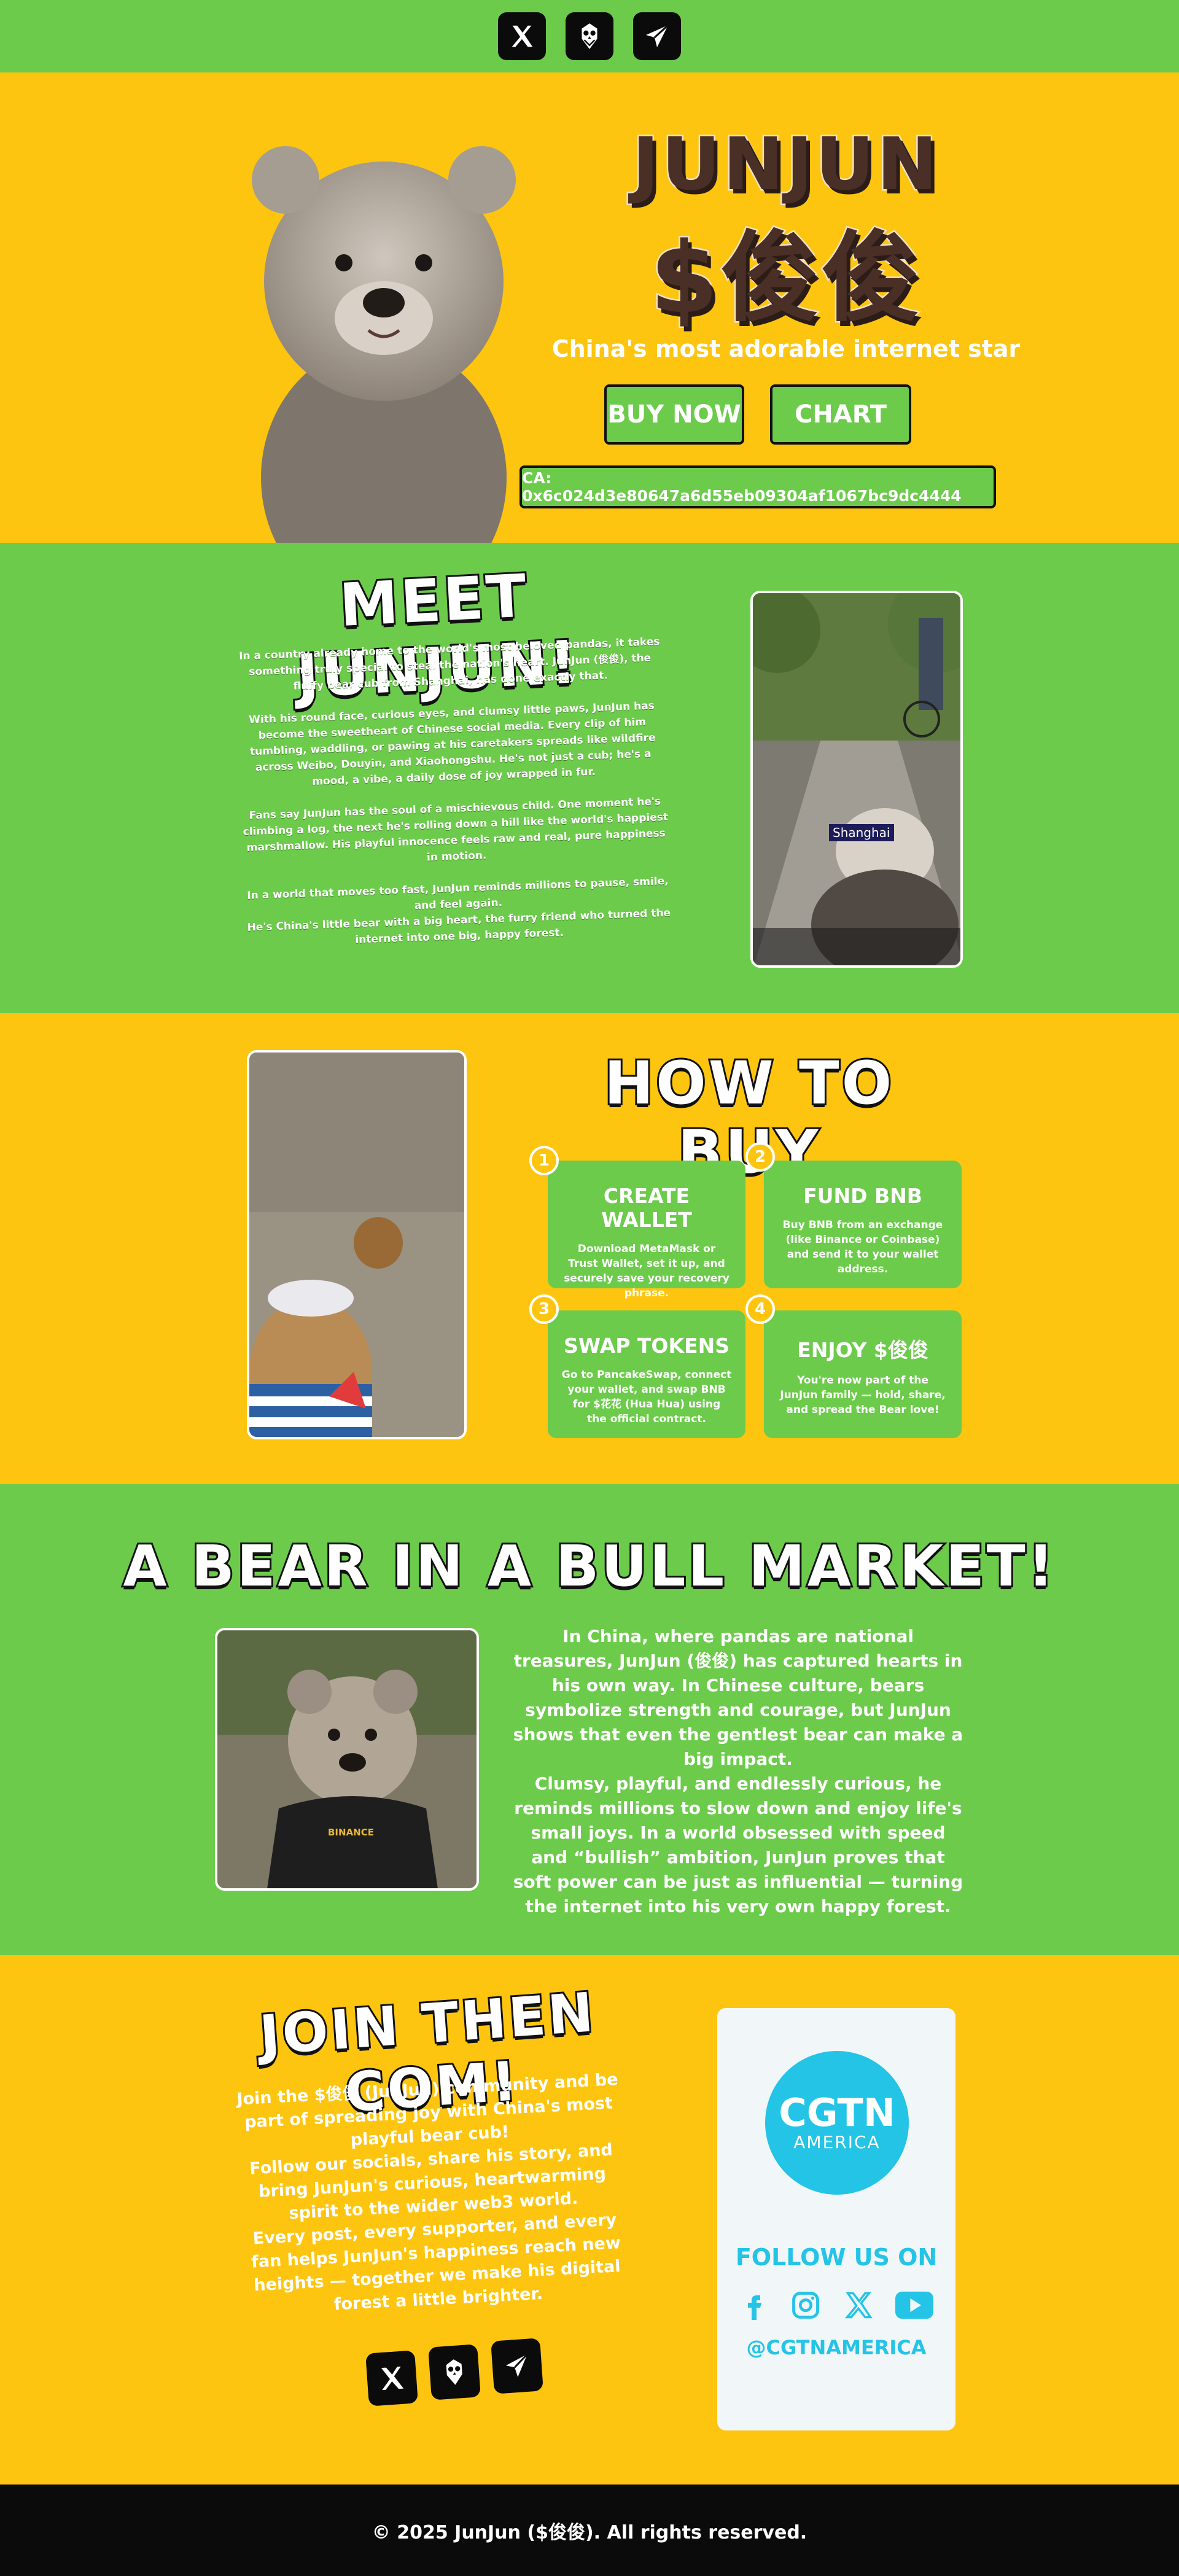 The width and height of the screenshot is (1179, 2576). I want to click on step-number: 2, so click(760, 1157).